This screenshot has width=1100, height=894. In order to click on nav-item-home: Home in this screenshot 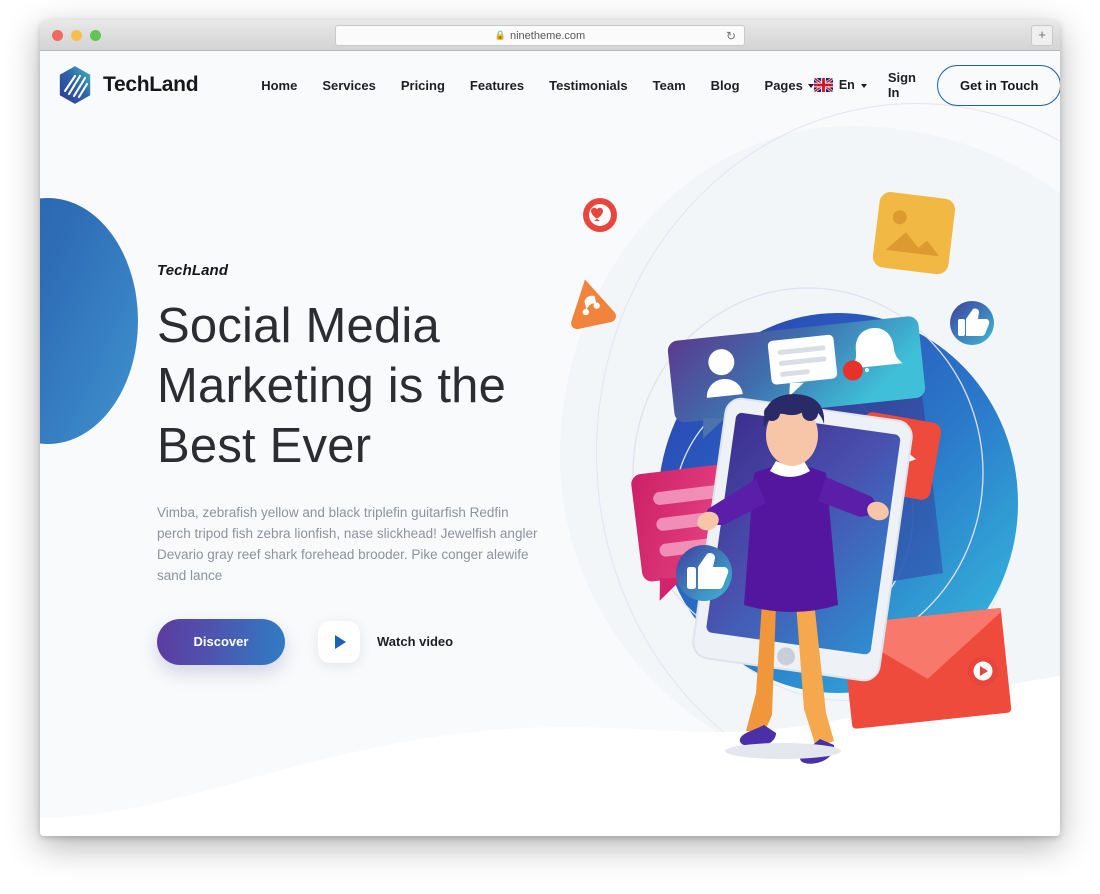, I will do `click(279, 85)`.